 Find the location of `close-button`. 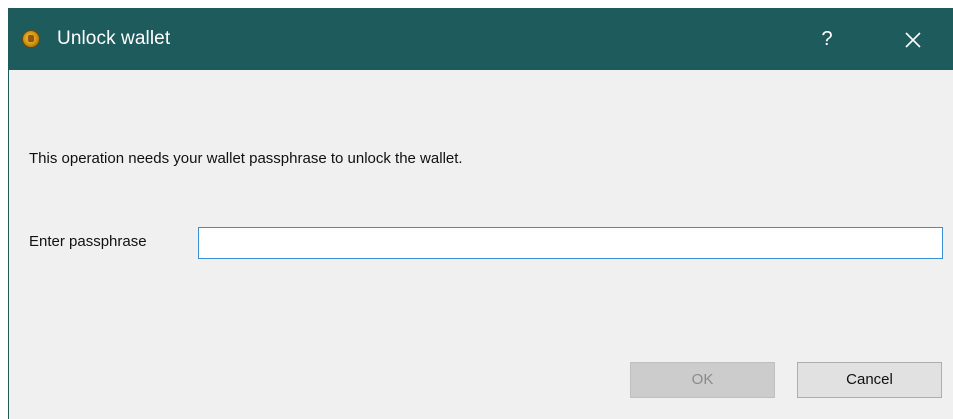

close-button is located at coordinates (912, 39).